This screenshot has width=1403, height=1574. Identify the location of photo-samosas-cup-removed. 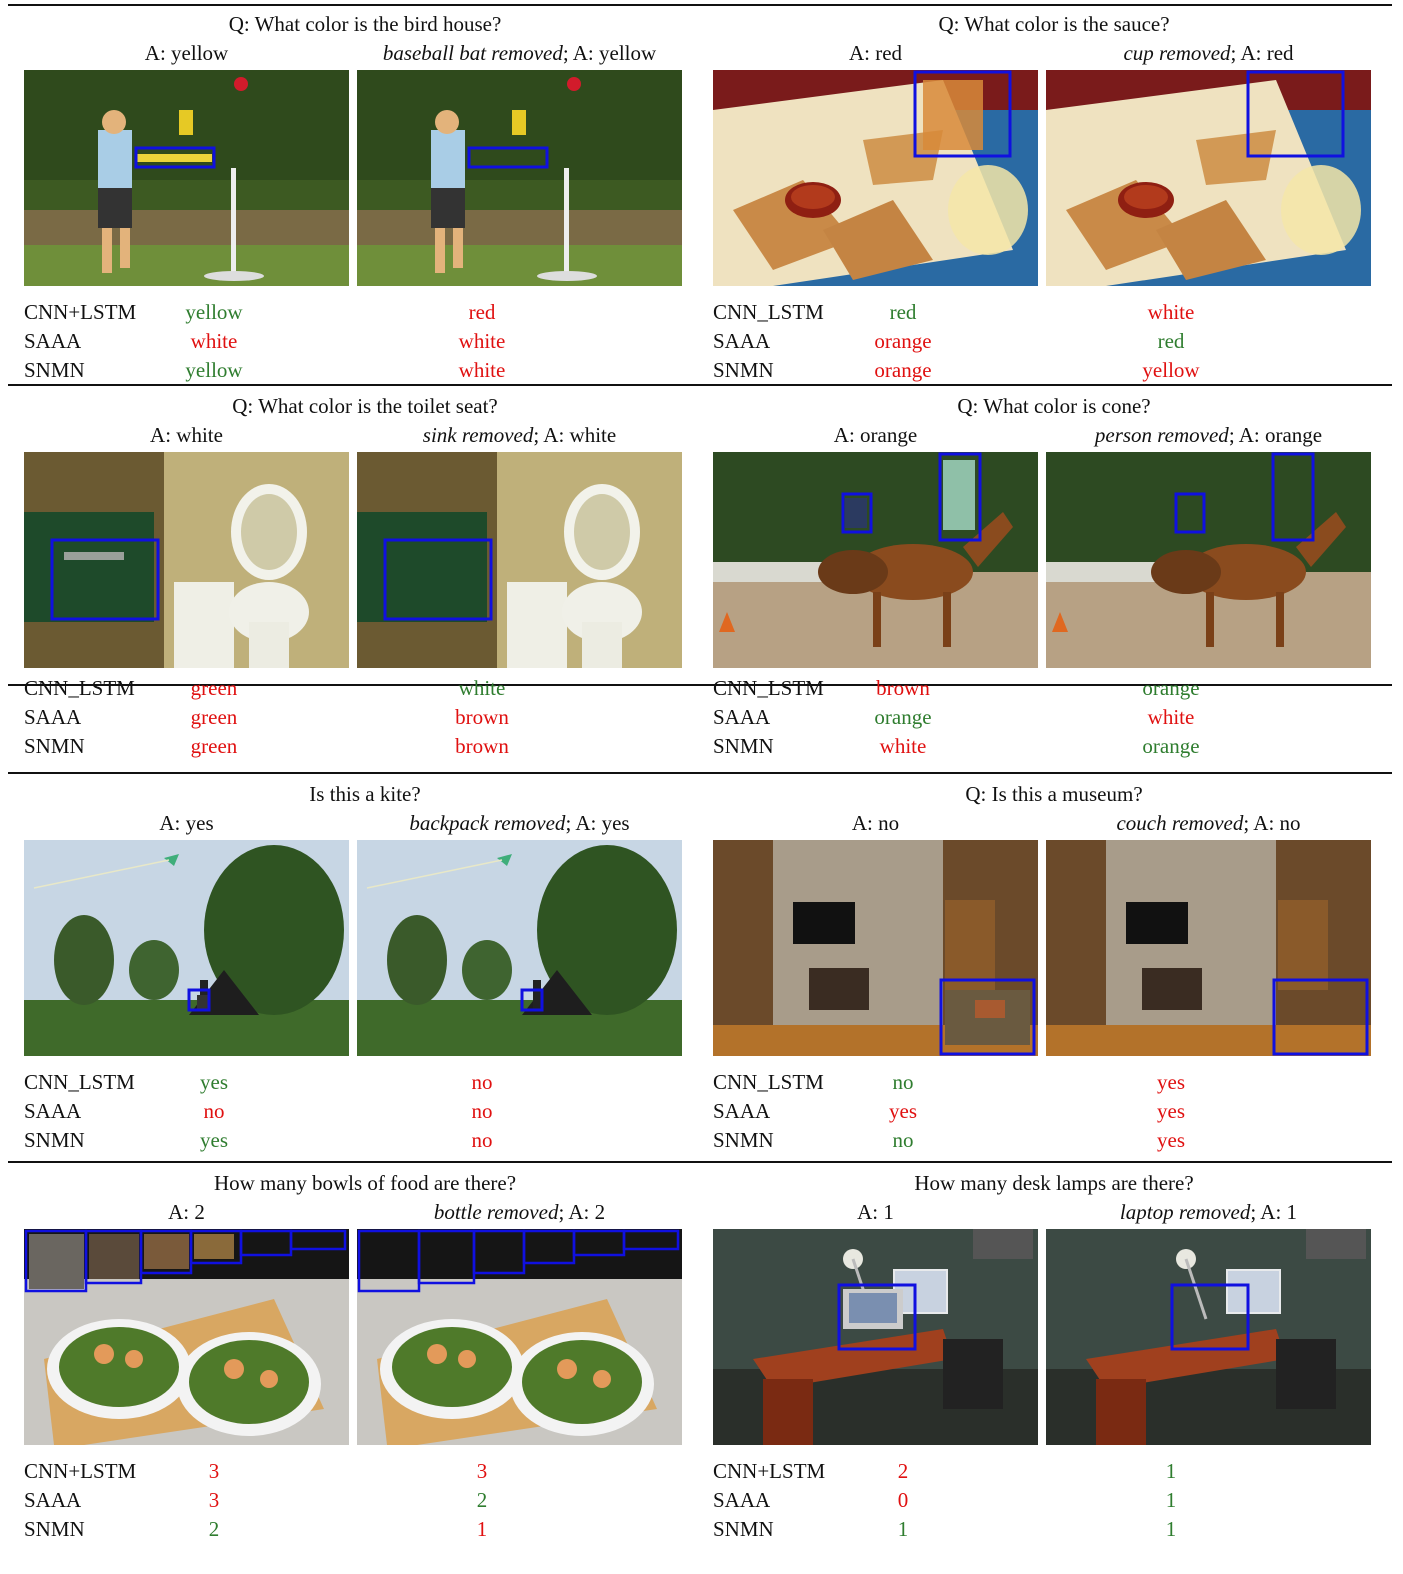
(1208, 178).